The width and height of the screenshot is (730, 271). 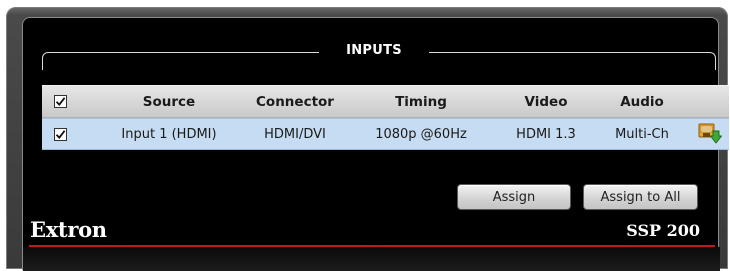 I want to click on column-header-audio: Audio, so click(x=642, y=101).